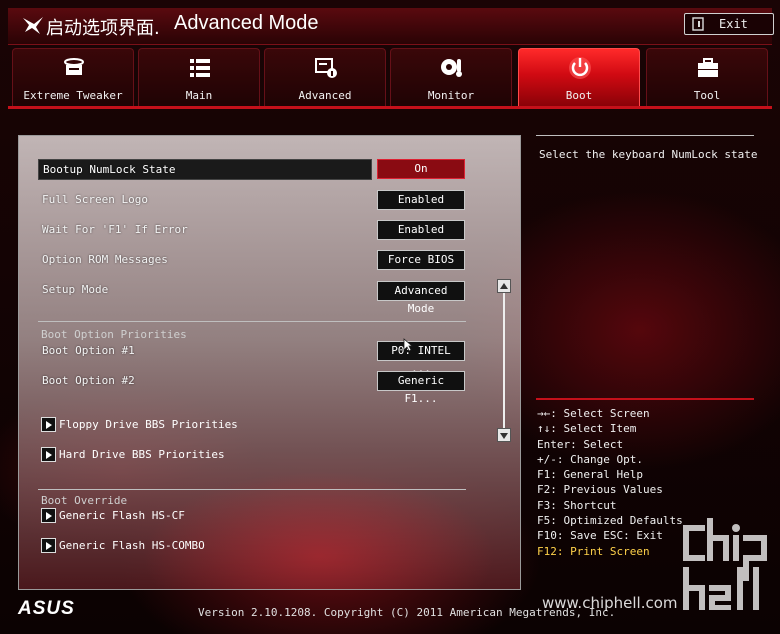 The image size is (780, 634). I want to click on tab-boot: Boot, so click(579, 77).